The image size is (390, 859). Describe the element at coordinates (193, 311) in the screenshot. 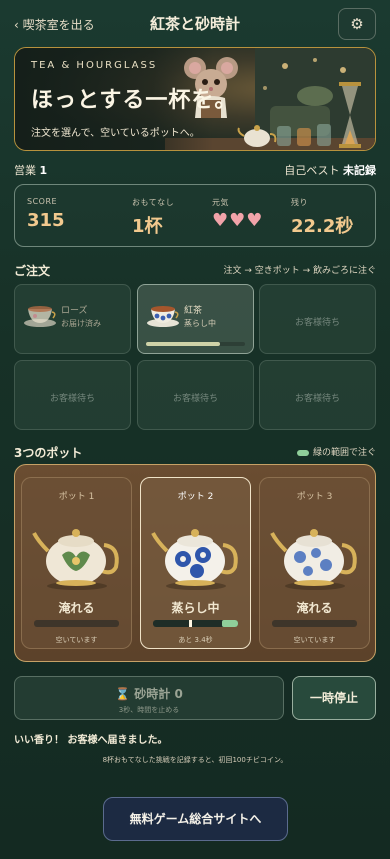

I see `order-name: 紅茶` at that location.